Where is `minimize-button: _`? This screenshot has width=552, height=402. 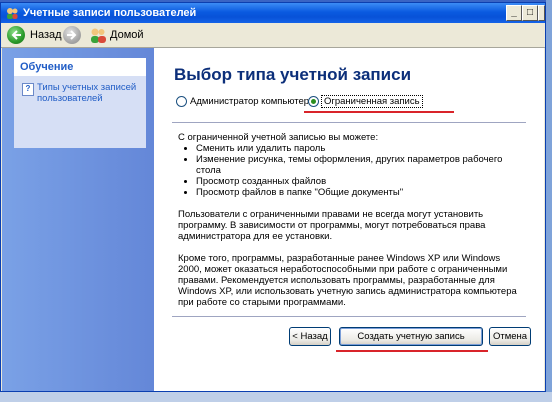
minimize-button: _ is located at coordinates (514, 13).